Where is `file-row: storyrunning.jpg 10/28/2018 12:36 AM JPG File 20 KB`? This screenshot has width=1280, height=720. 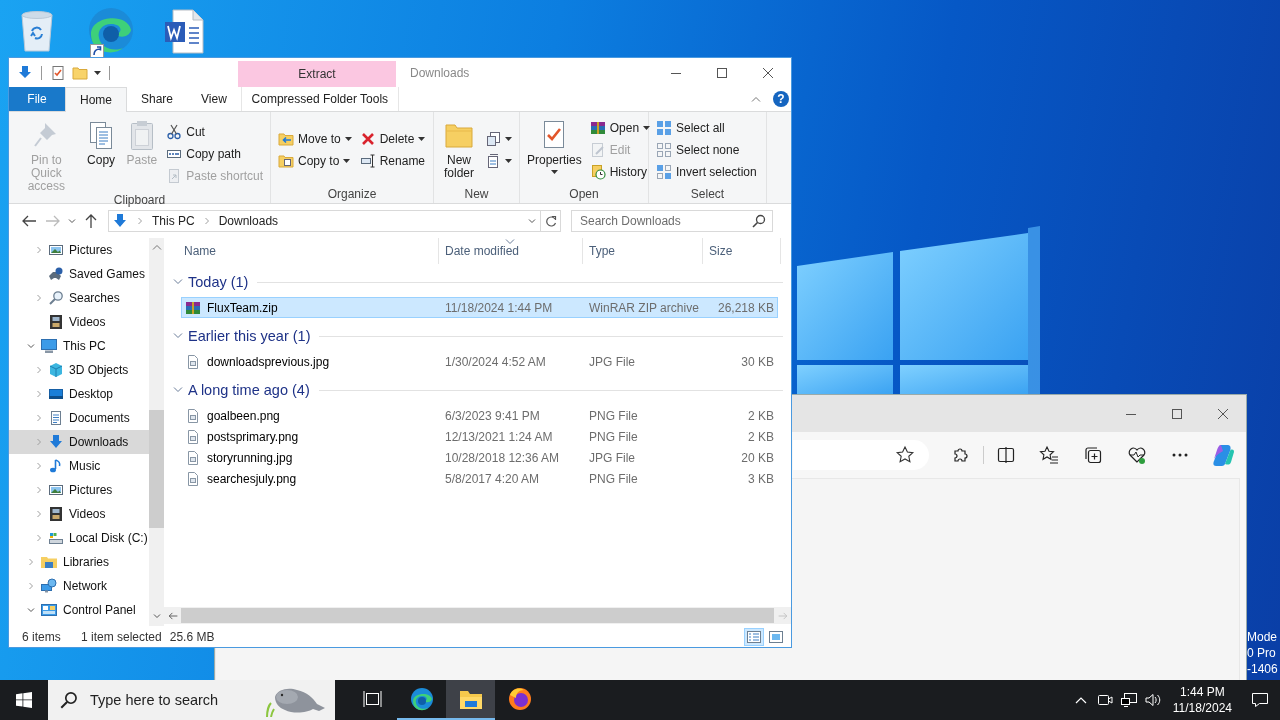 file-row: storyrunning.jpg 10/28/2018 12:36 AM JPG File 20 KB is located at coordinates (479, 457).